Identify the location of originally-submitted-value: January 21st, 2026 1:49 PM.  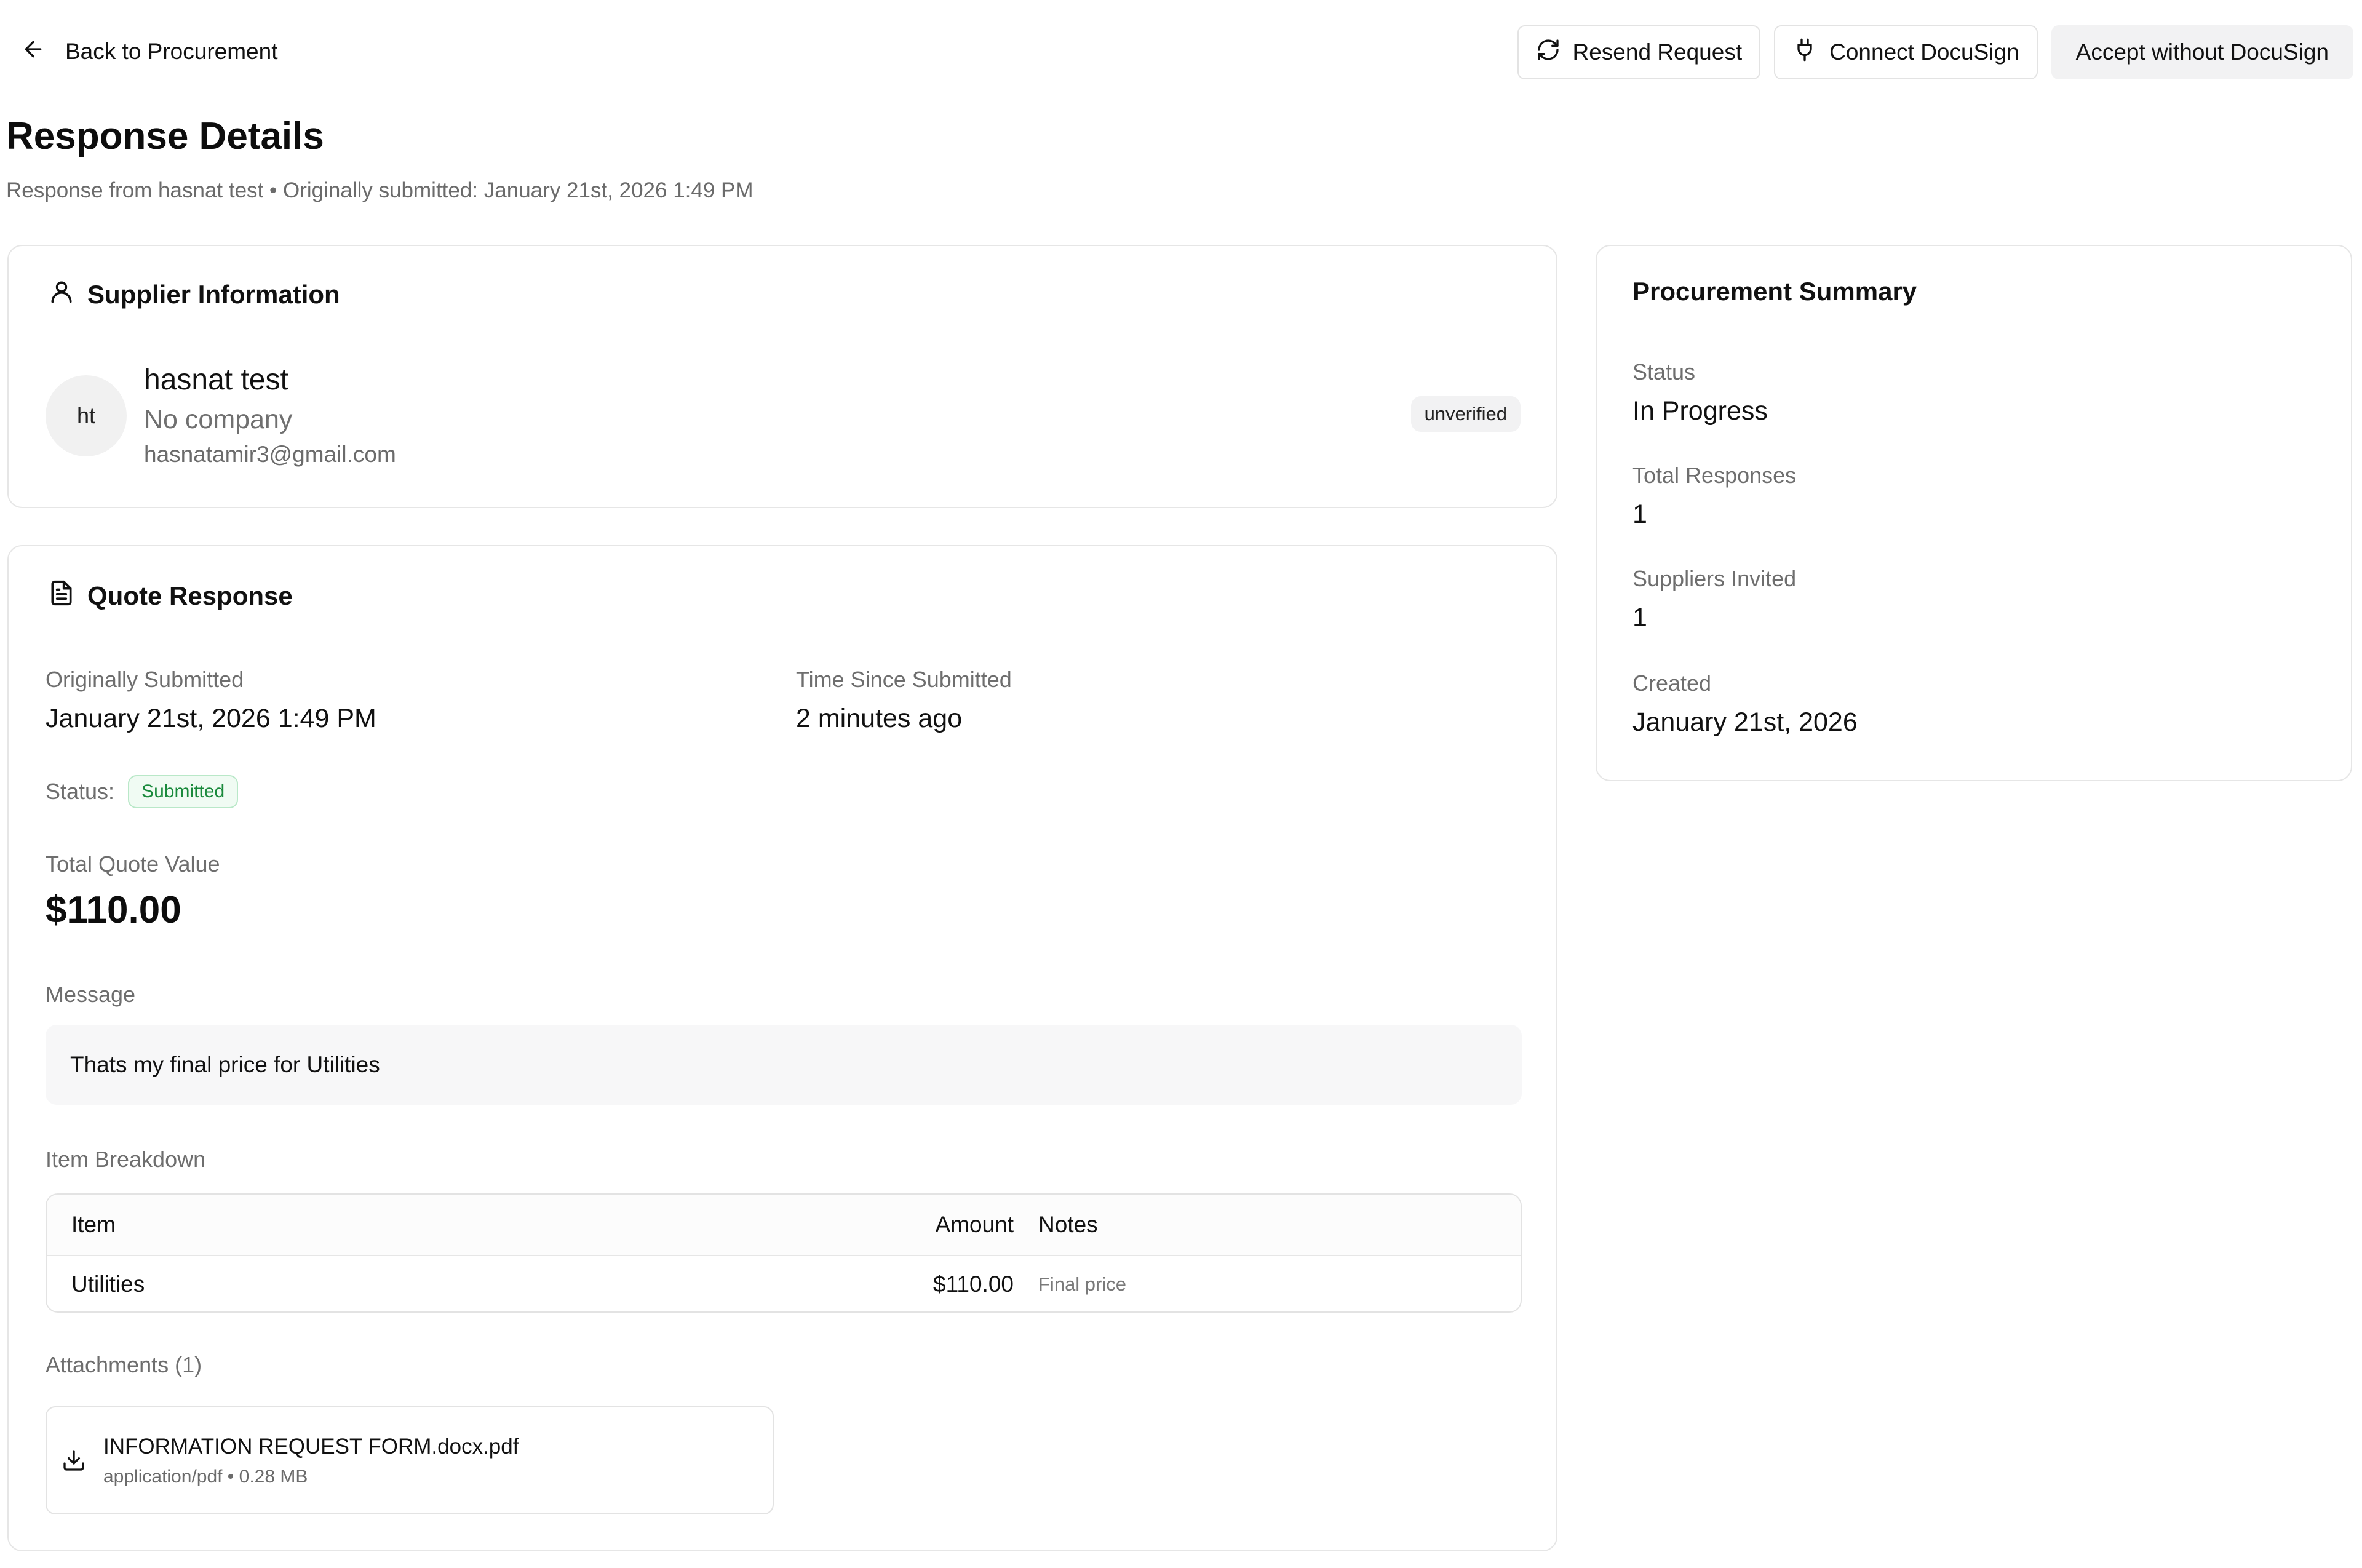
(211, 719).